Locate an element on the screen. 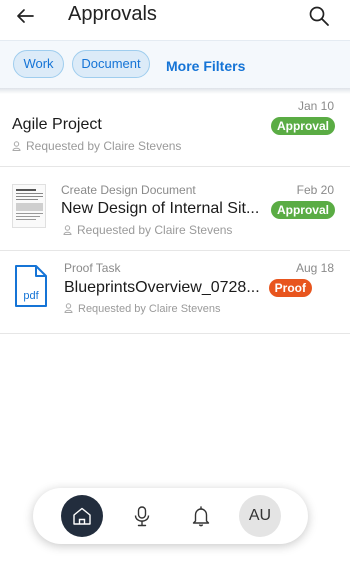 The width and height of the screenshot is (350, 574). more-filters-link: More Filters is located at coordinates (205, 66).